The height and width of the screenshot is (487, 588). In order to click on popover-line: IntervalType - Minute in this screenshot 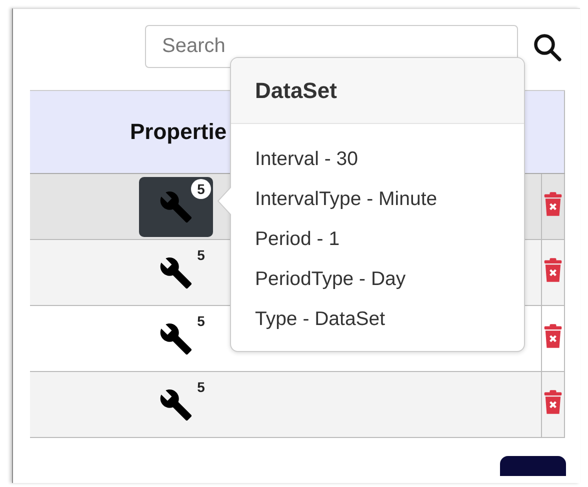, I will do `click(346, 199)`.